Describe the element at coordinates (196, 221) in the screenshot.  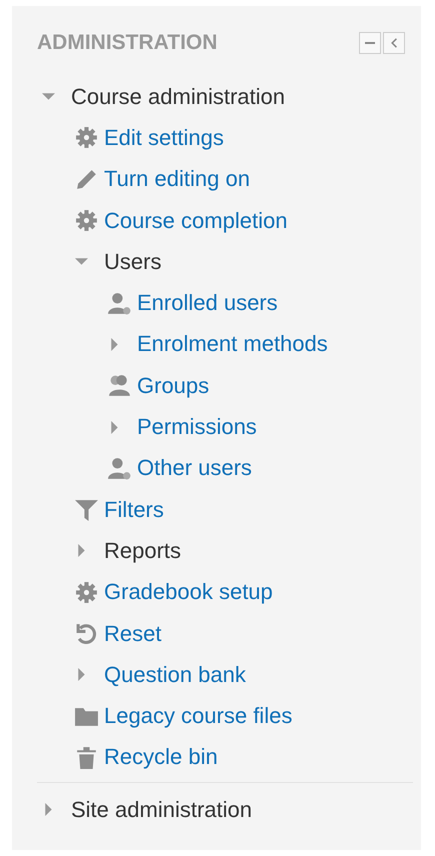
I see `nav-link: Course completion` at that location.